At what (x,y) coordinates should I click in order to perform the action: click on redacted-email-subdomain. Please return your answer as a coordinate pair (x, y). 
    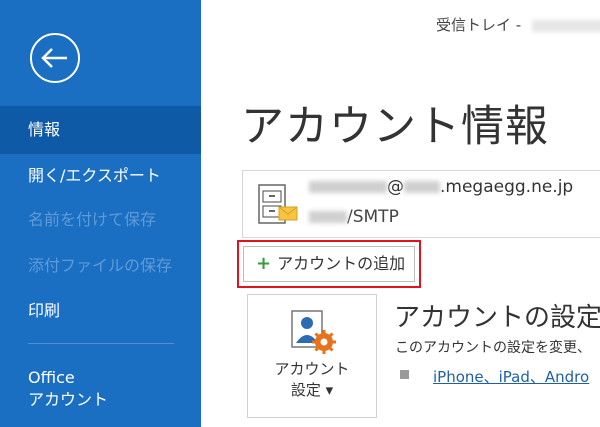
    Looking at the image, I should click on (422, 187).